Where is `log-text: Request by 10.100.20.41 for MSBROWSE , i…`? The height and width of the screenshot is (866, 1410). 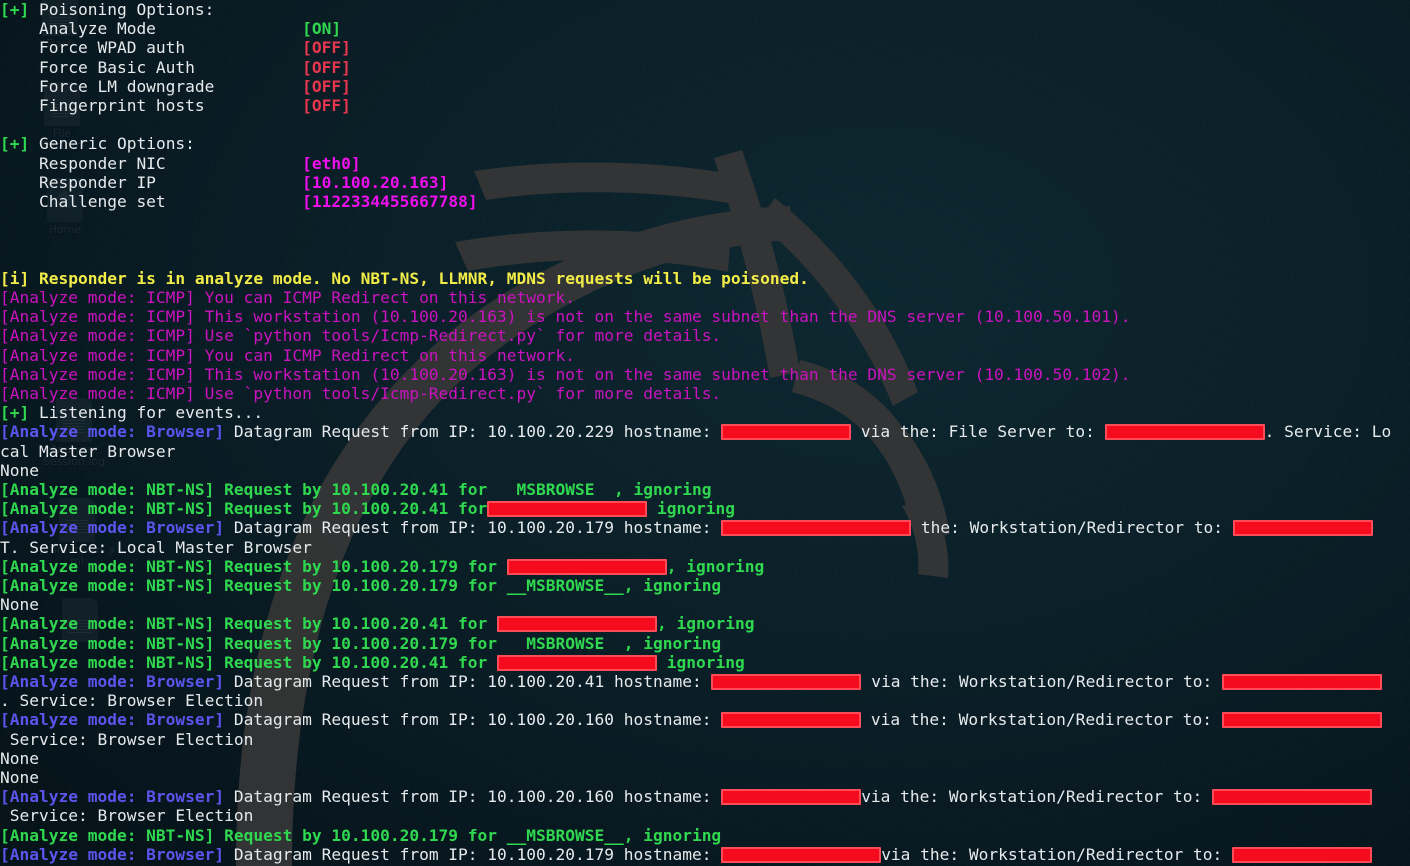
log-text: Request by 10.100.20.41 for MSBROWSE , i… is located at coordinates (463, 489).